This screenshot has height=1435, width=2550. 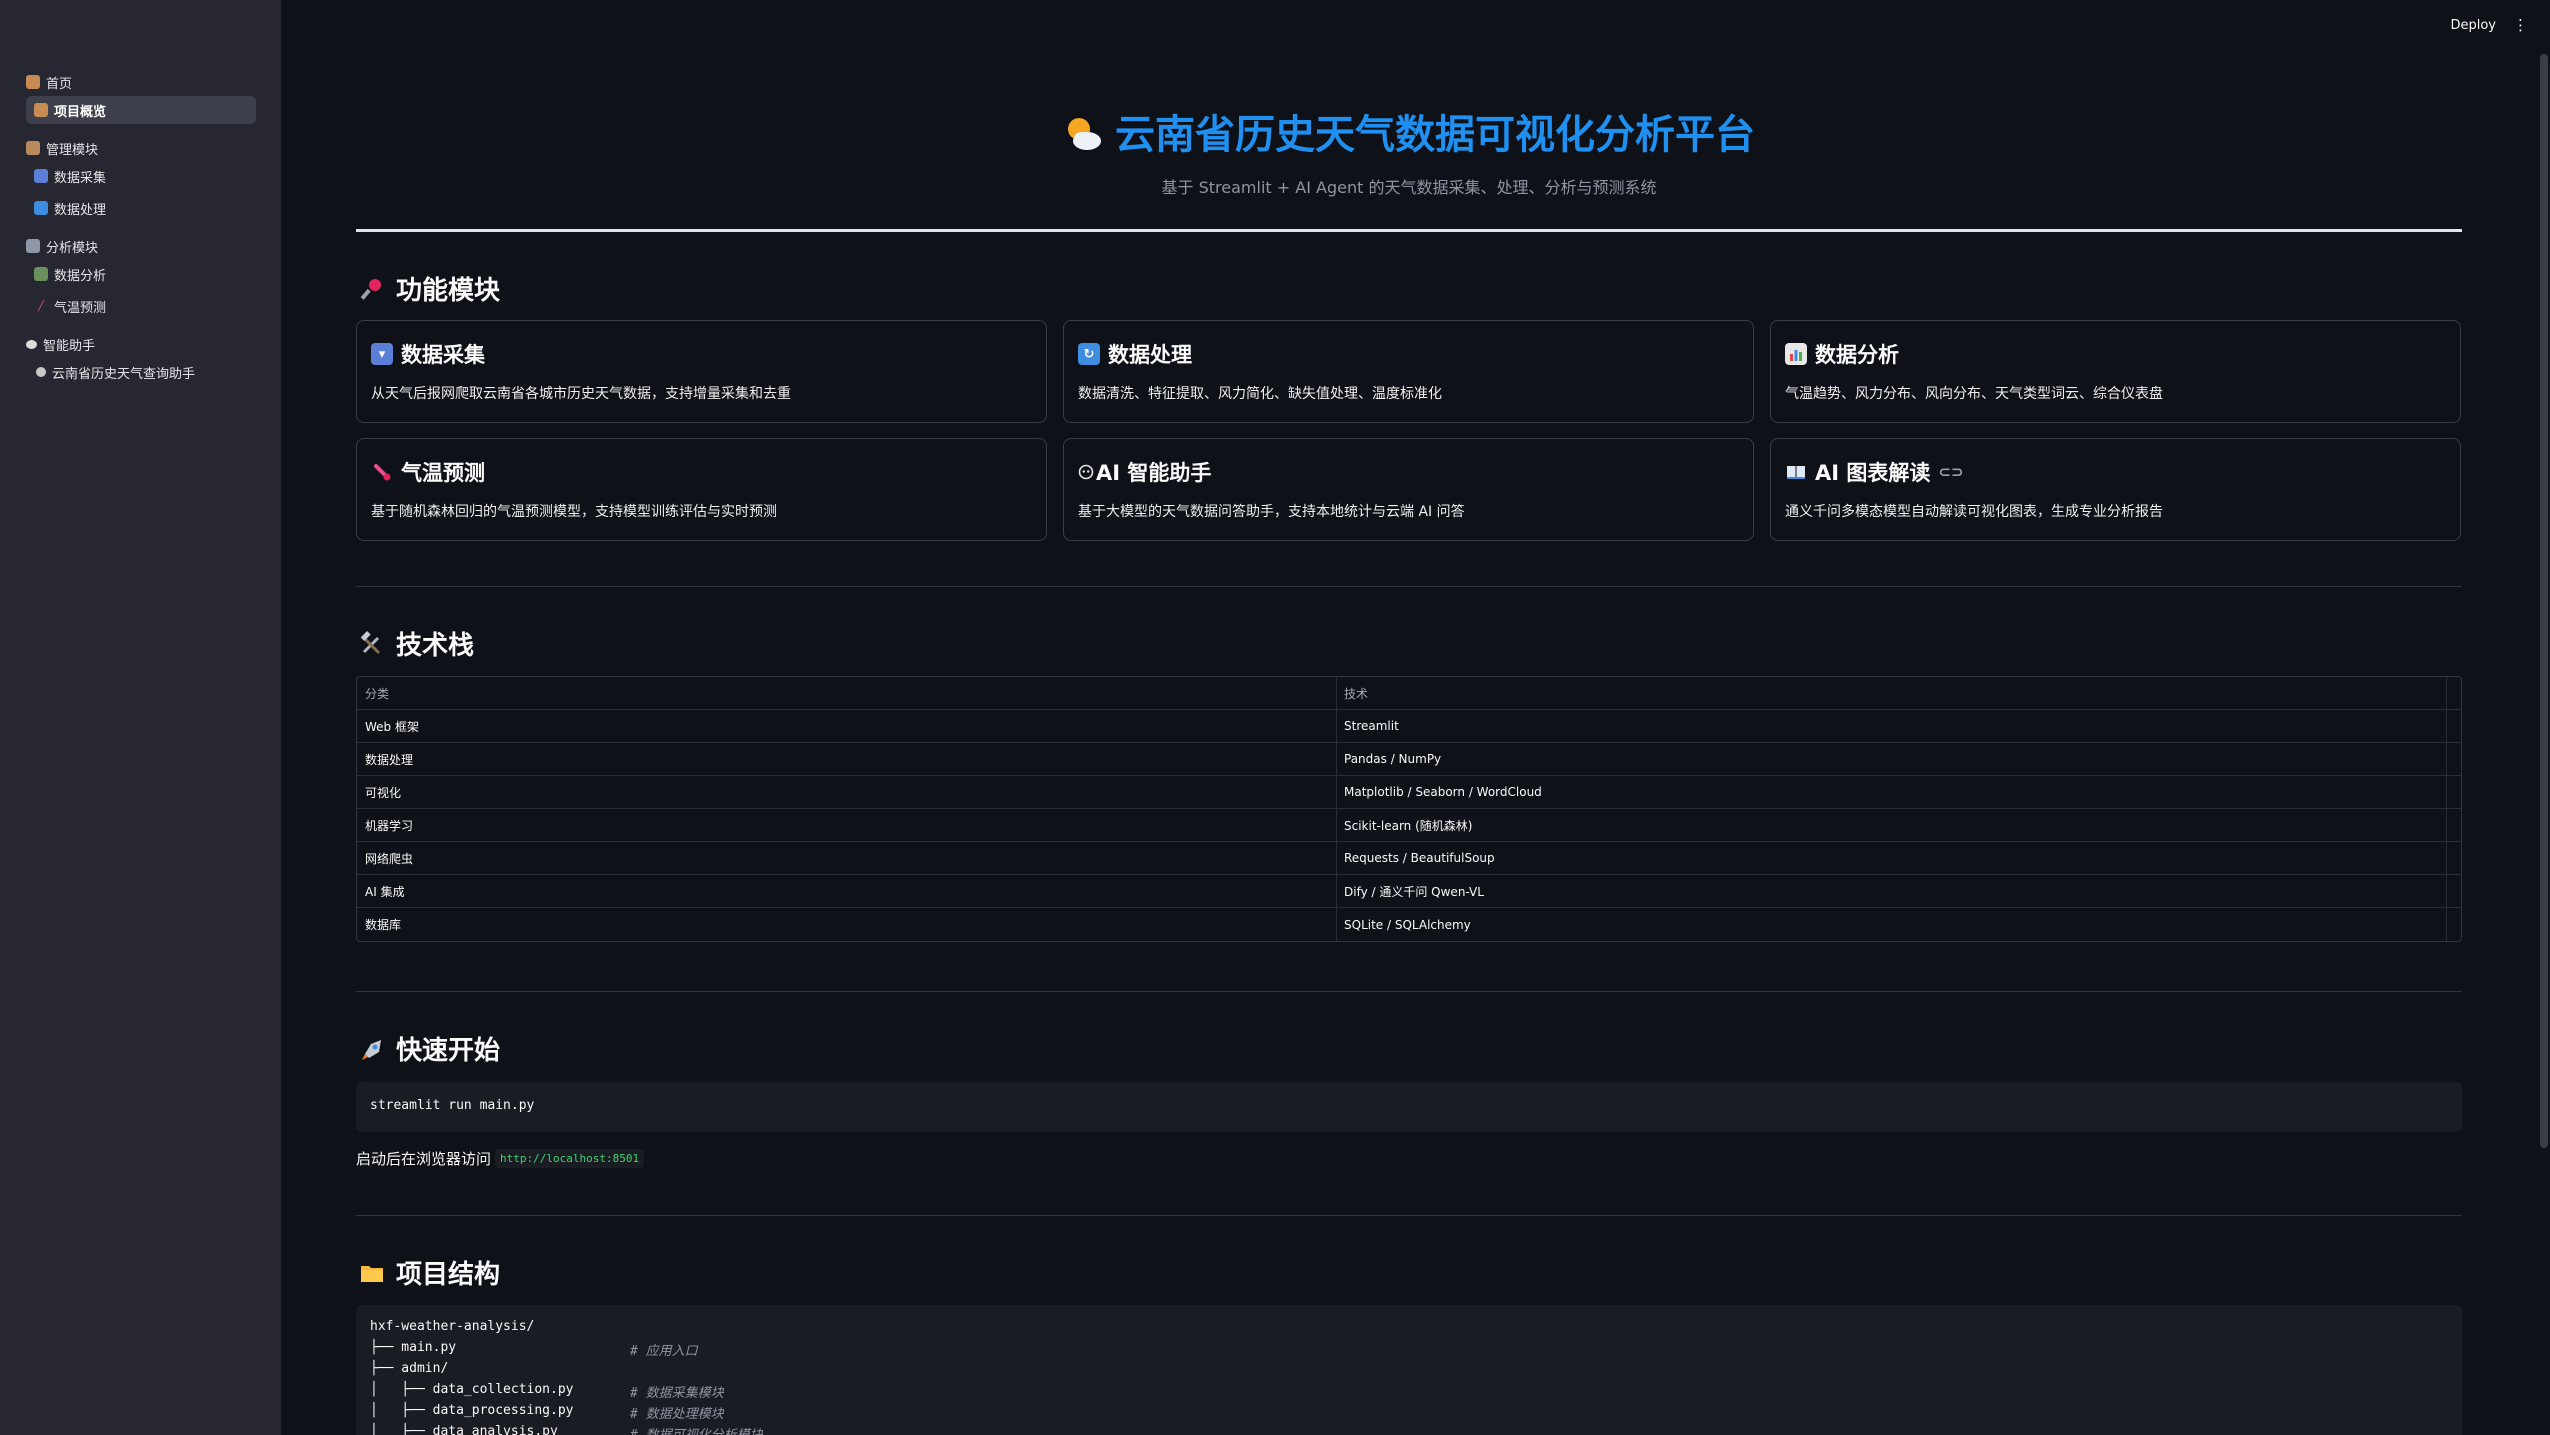 What do you see at coordinates (80, 178) in the screenshot?
I see `sidebar-item-label: 数据采集` at bounding box center [80, 178].